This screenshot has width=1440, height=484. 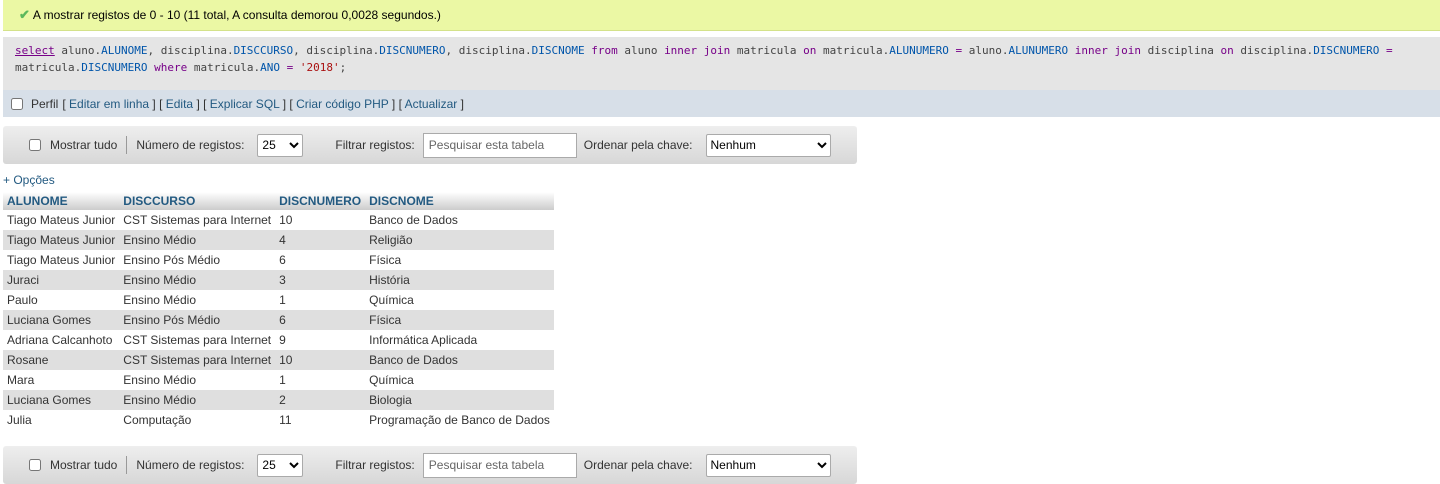 I want to click on sql-link-editar-em-linha: Editar em linha, so click(x=109, y=104).